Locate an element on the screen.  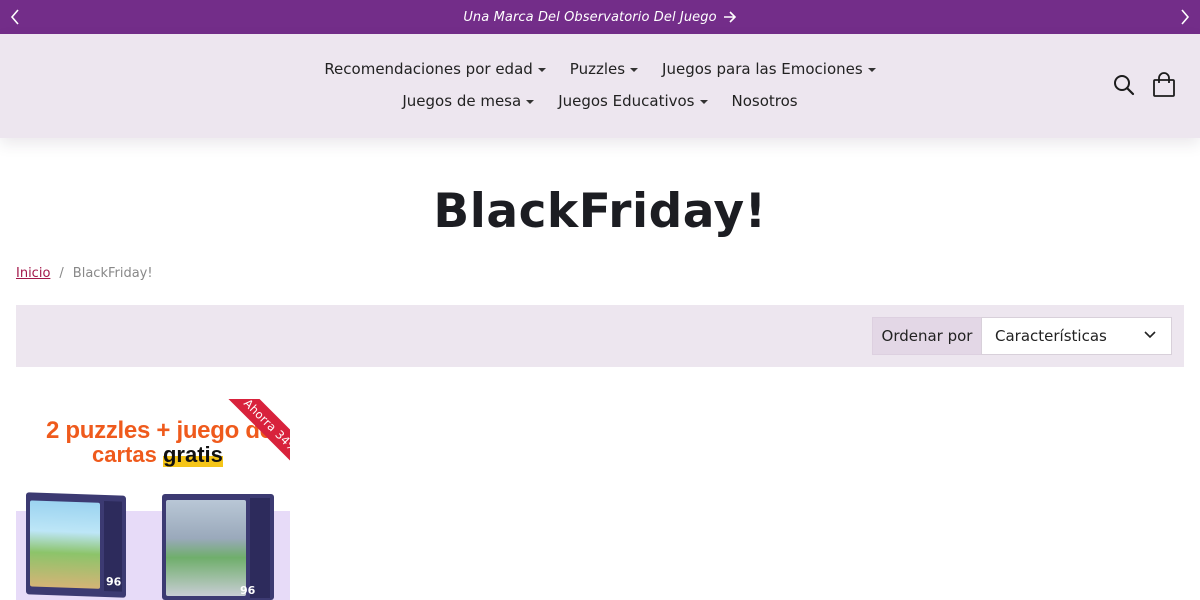
page-title: BlackFriday! is located at coordinates (600, 211).